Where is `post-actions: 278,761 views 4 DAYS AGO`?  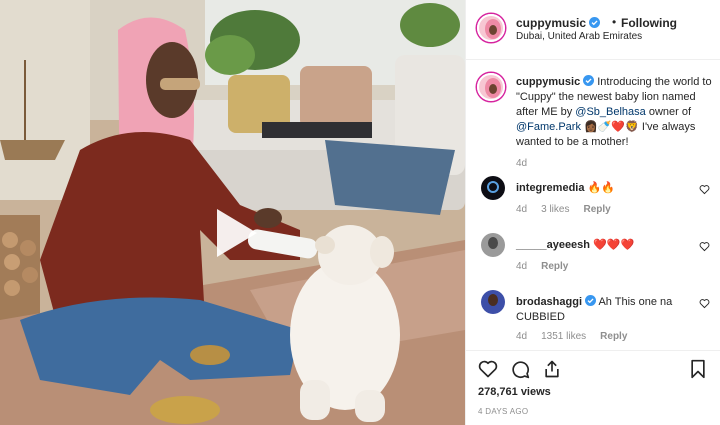 post-actions: 278,761 views 4 DAYS AGO is located at coordinates (593, 387).